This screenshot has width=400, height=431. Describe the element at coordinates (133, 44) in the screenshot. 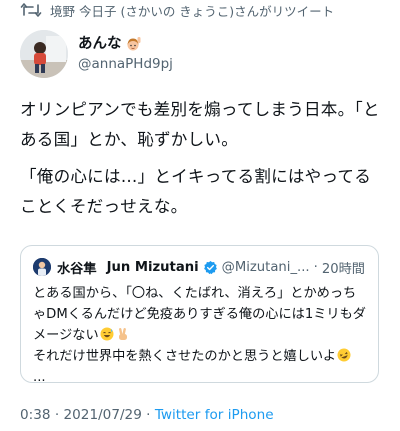

I see `raising-hand-girl-emoji` at that location.